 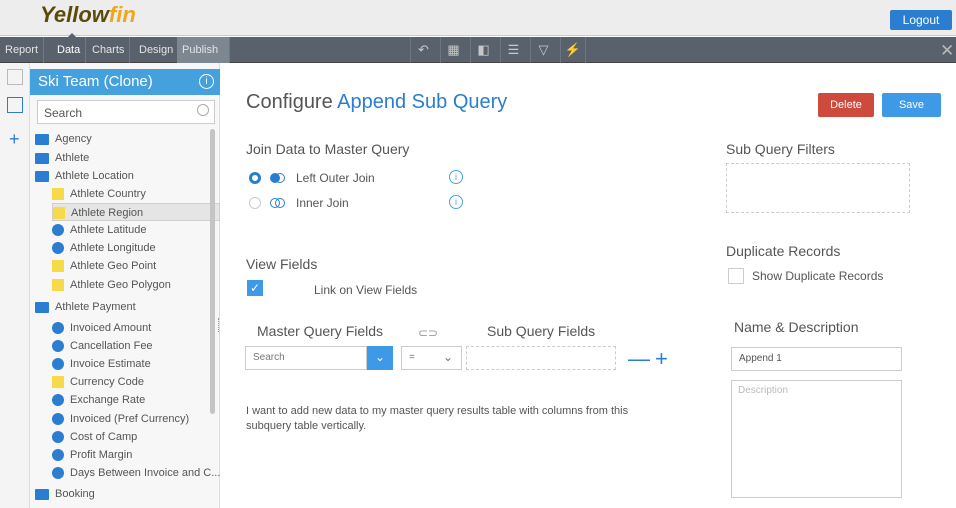 I want to click on field-item: Exchange Rate, so click(x=98, y=400).